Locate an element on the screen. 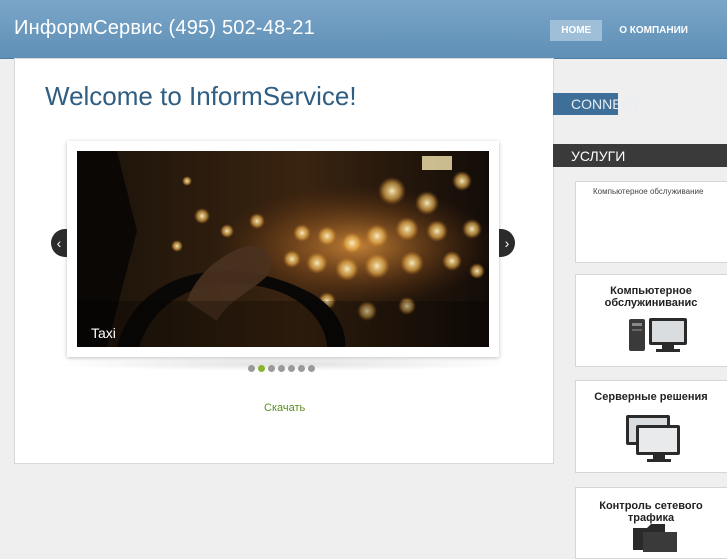 The image size is (727, 559). nav-item-about: О КОМПАНИИ is located at coordinates (653, 30).